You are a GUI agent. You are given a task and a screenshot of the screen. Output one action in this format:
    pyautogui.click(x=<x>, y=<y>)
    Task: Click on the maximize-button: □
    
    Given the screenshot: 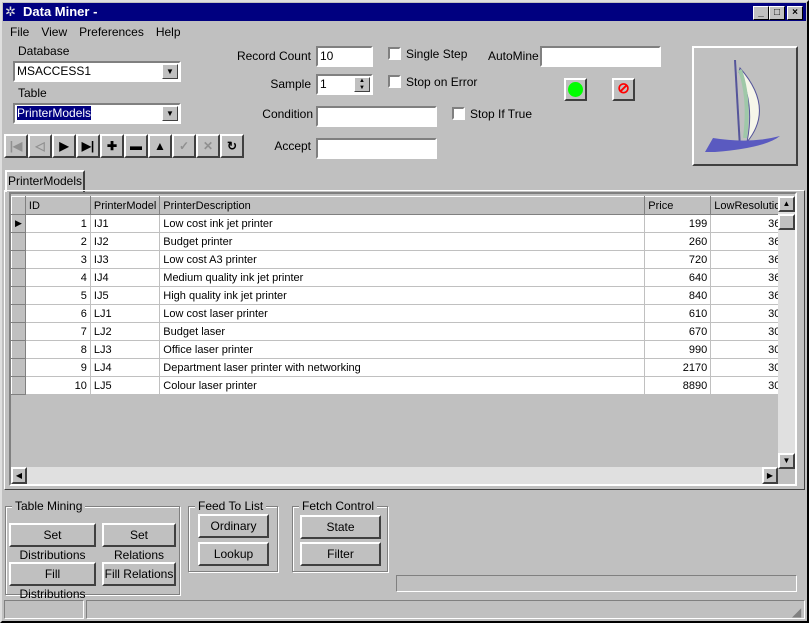 What is the action you would take?
    pyautogui.click(x=777, y=13)
    